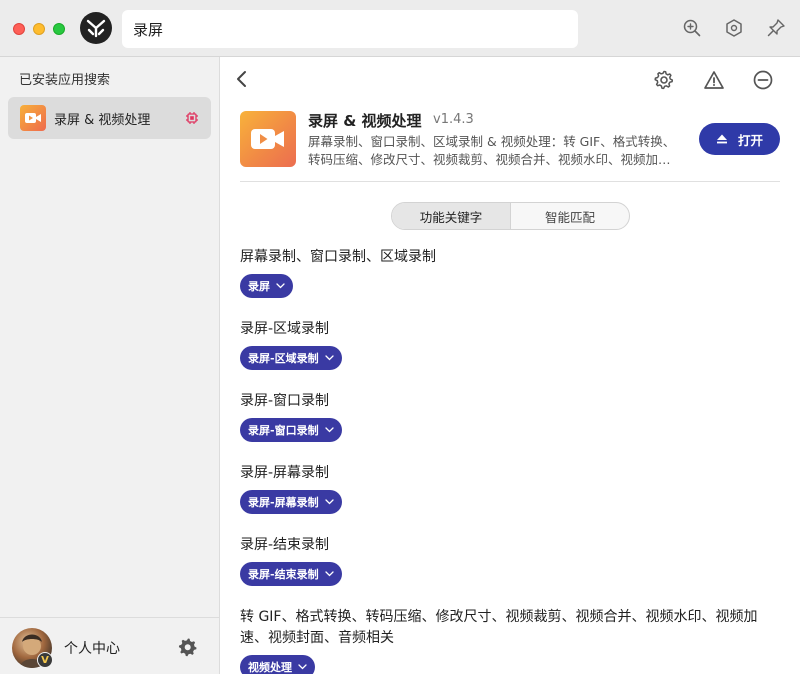 The width and height of the screenshot is (800, 674). Describe the element at coordinates (96, 28) in the screenshot. I see `app-logo-icon` at that location.